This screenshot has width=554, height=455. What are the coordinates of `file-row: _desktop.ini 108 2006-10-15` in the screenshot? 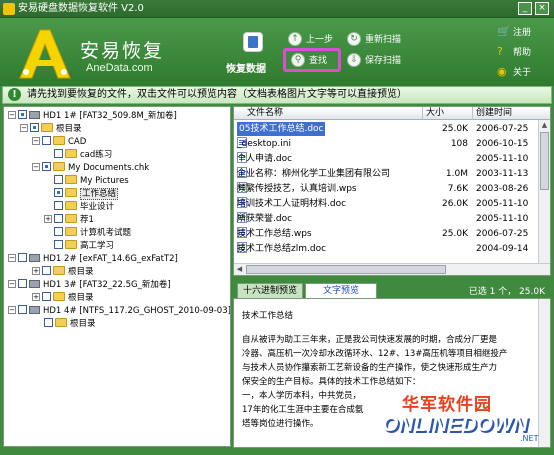 It's located at (392, 144).